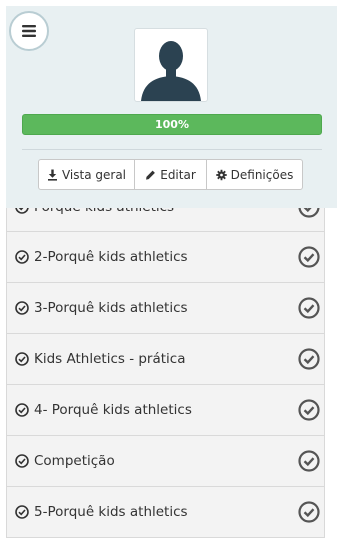  I want to click on list-item-label: Kids Athletics - prática, so click(110, 359).